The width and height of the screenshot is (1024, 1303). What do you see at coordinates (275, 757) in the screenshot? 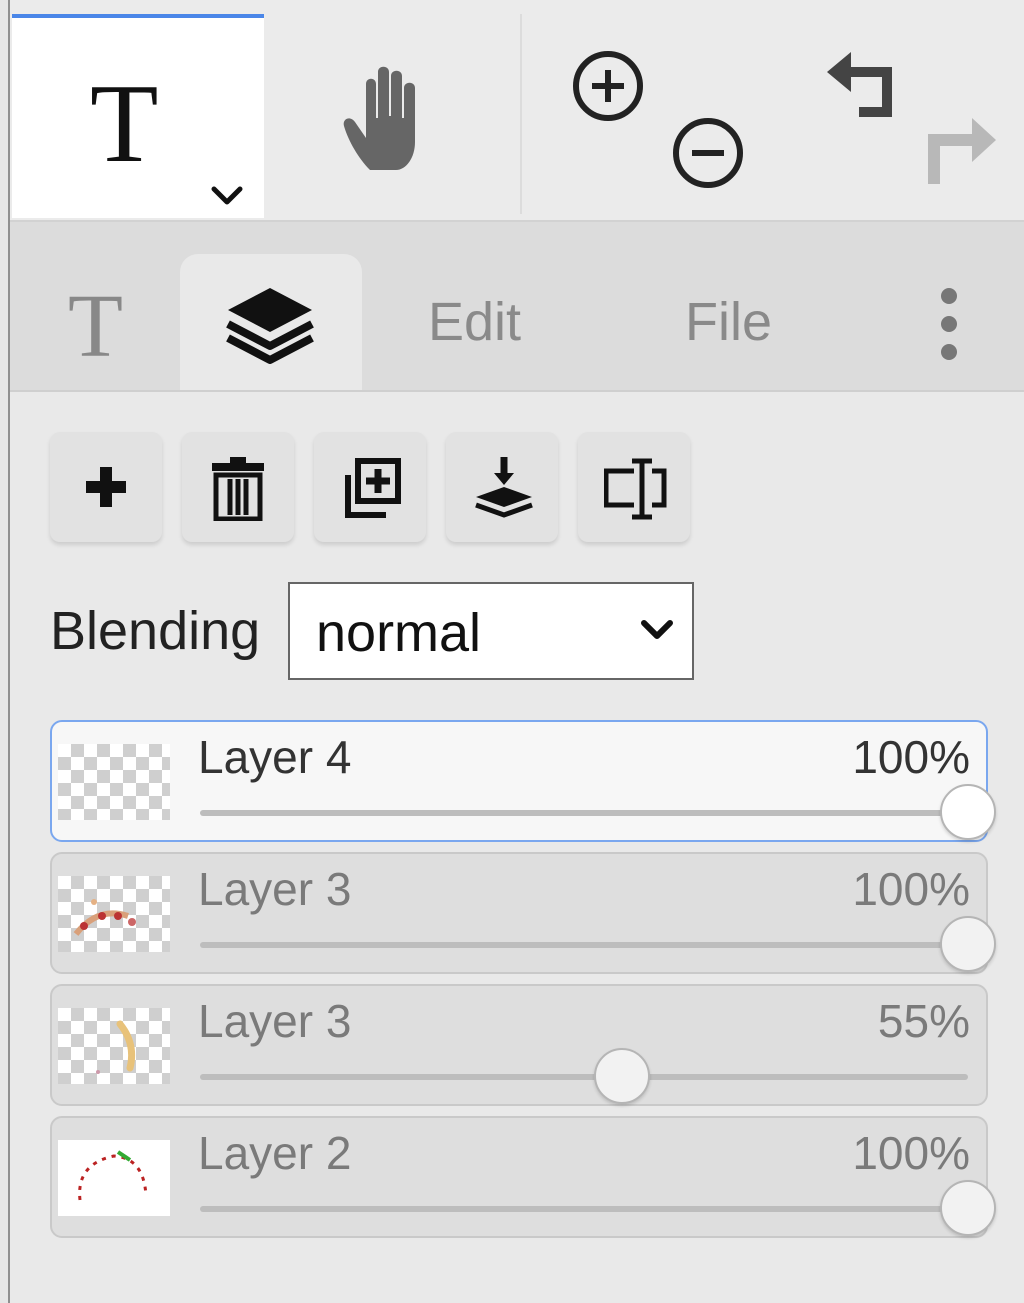
I see `layer-name: Layer 4` at bounding box center [275, 757].